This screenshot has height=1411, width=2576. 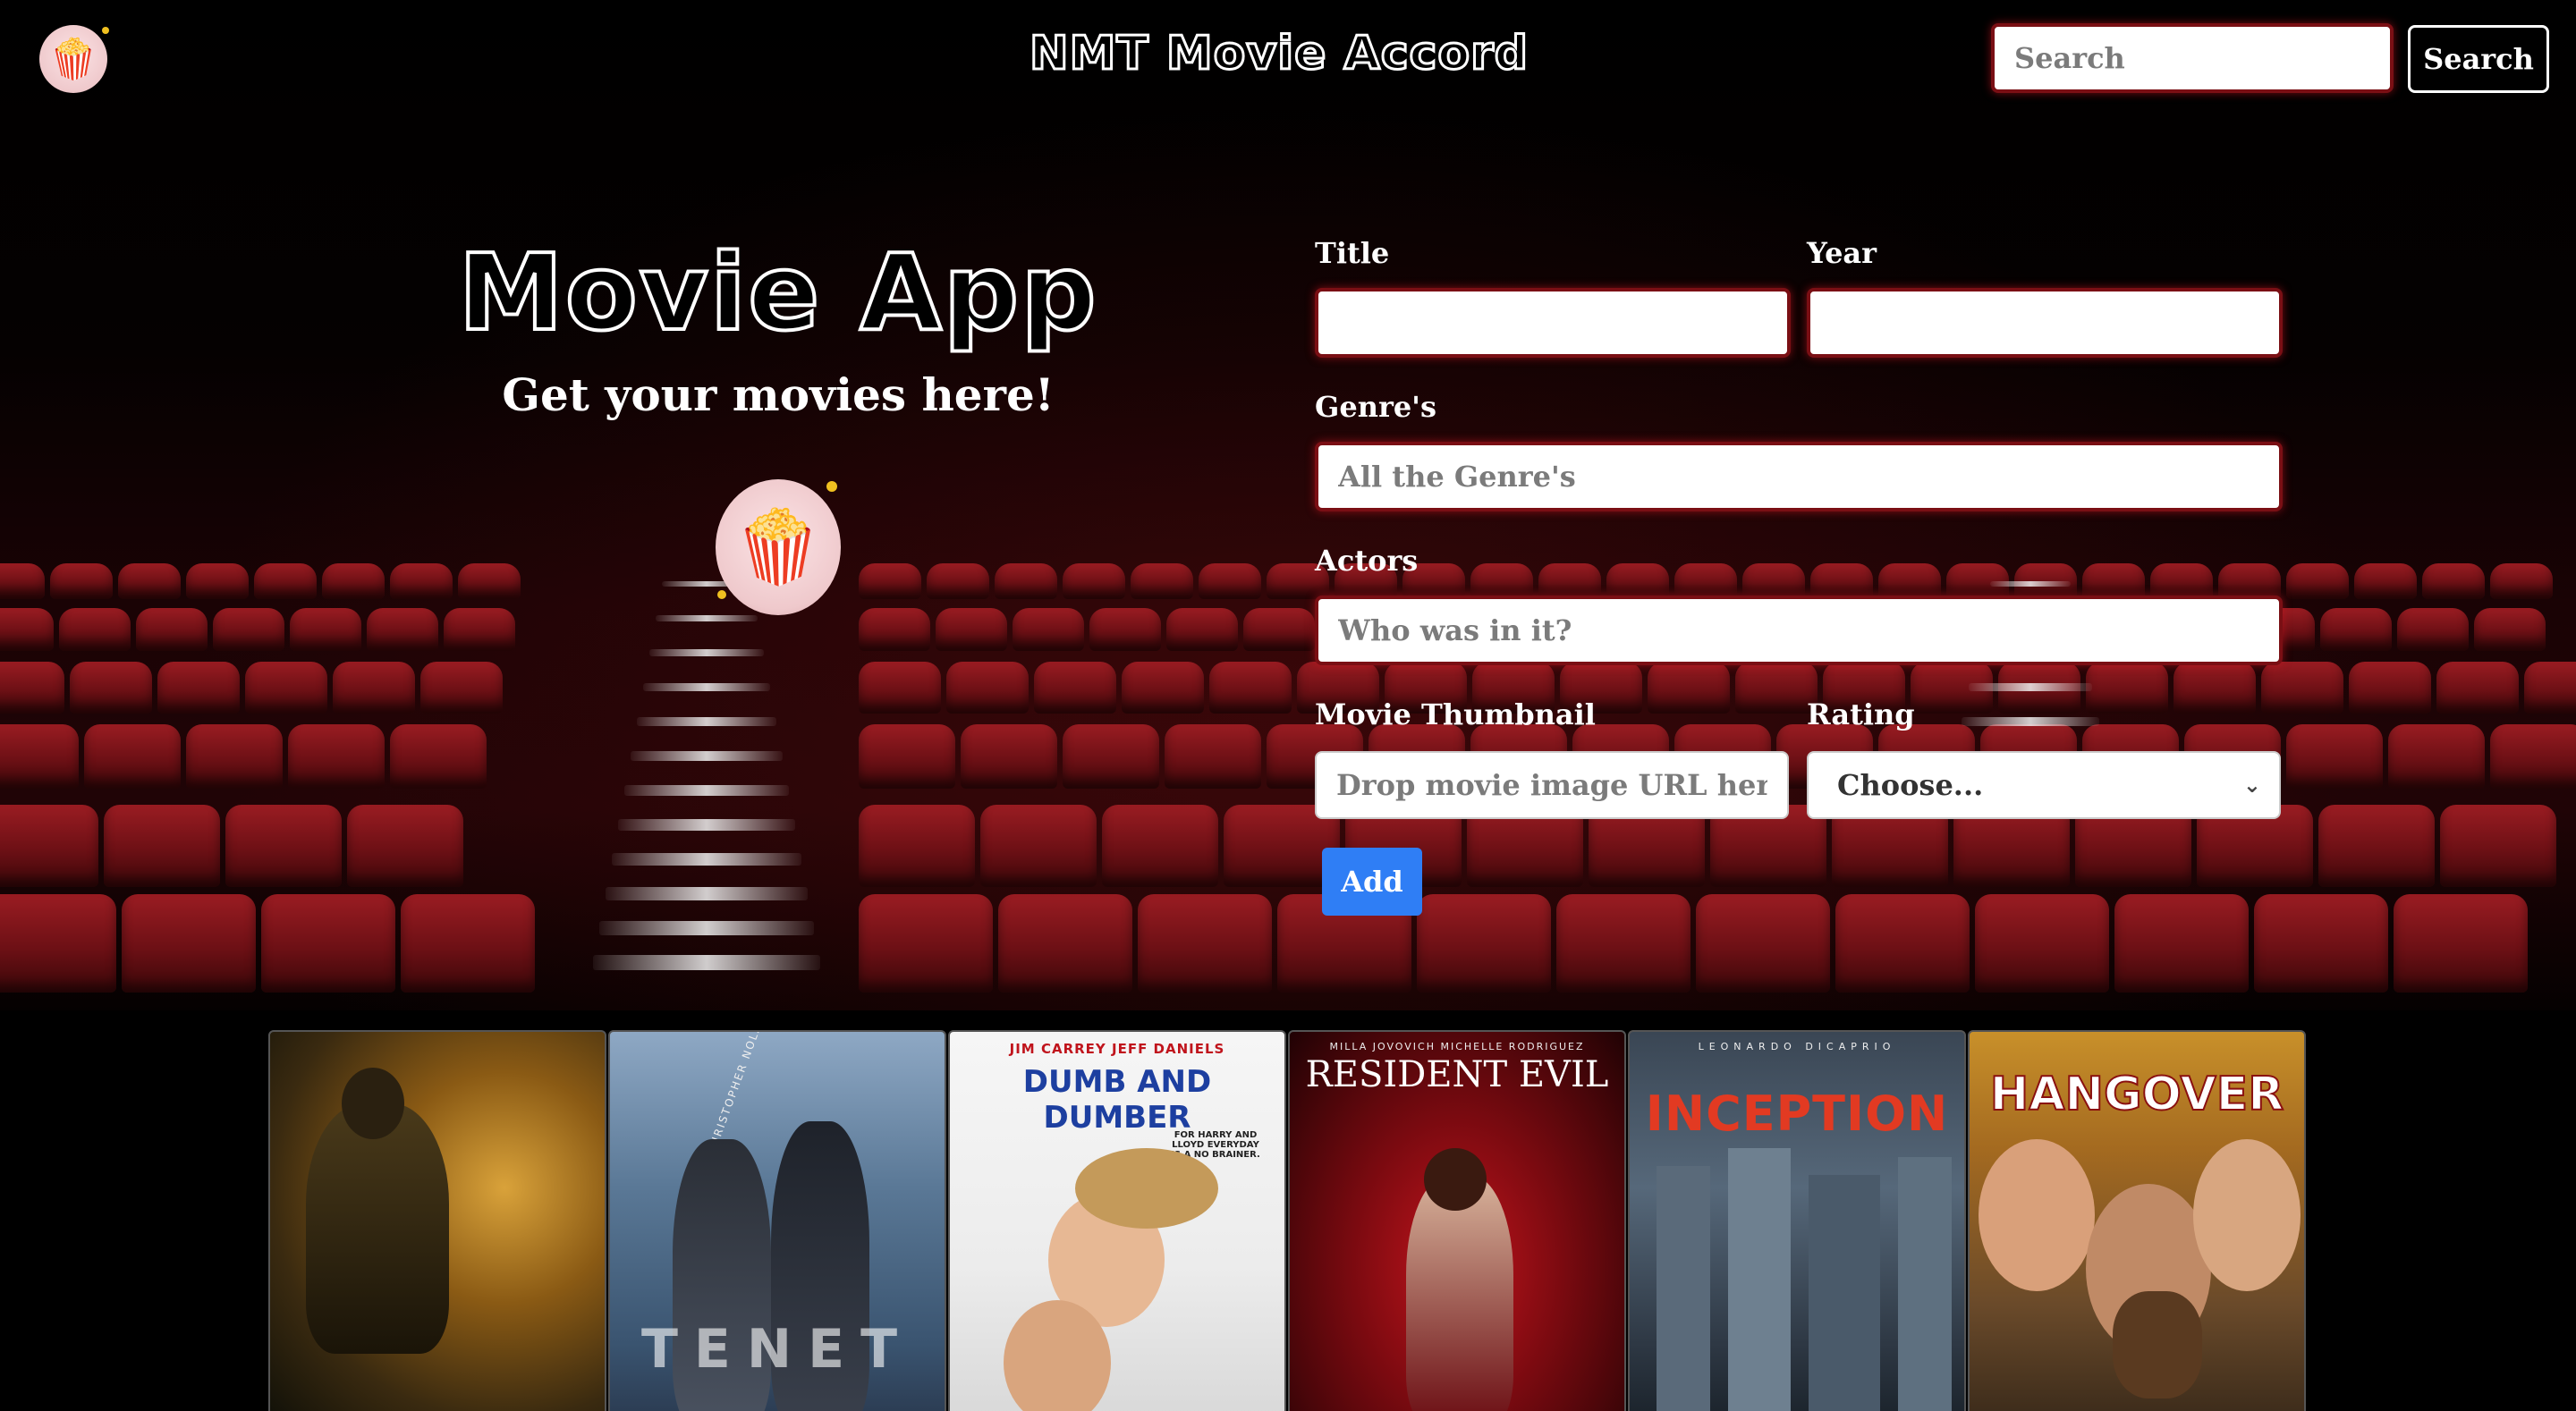 What do you see at coordinates (777, 1220) in the screenshot?
I see `poster-tenet: A FILM BY CHRISTOPHER NOLAN TENET` at bounding box center [777, 1220].